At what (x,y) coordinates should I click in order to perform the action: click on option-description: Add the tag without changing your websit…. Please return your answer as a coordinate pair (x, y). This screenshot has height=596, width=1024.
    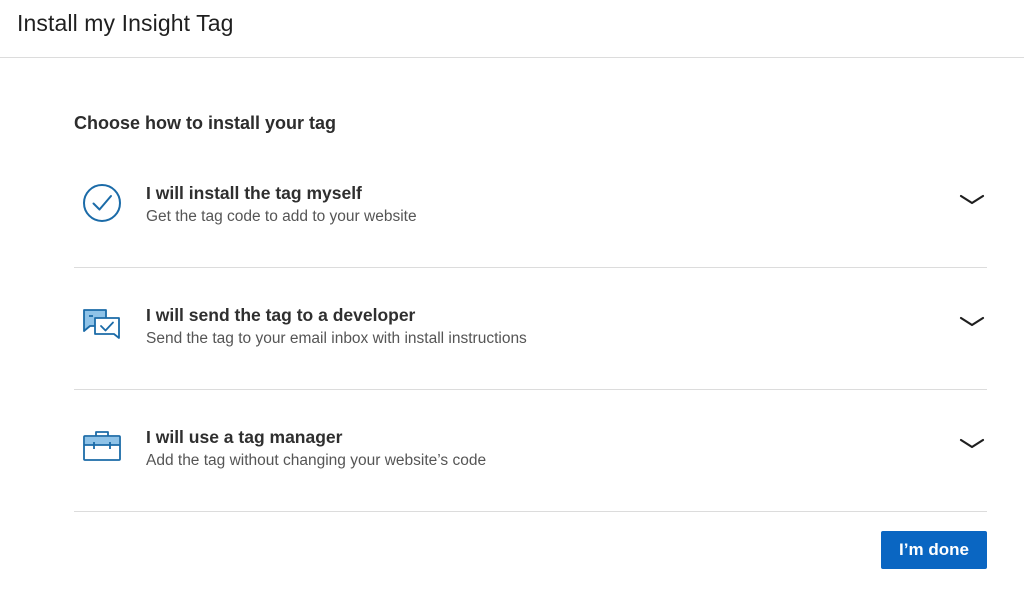
    Looking at the image, I should click on (316, 460).